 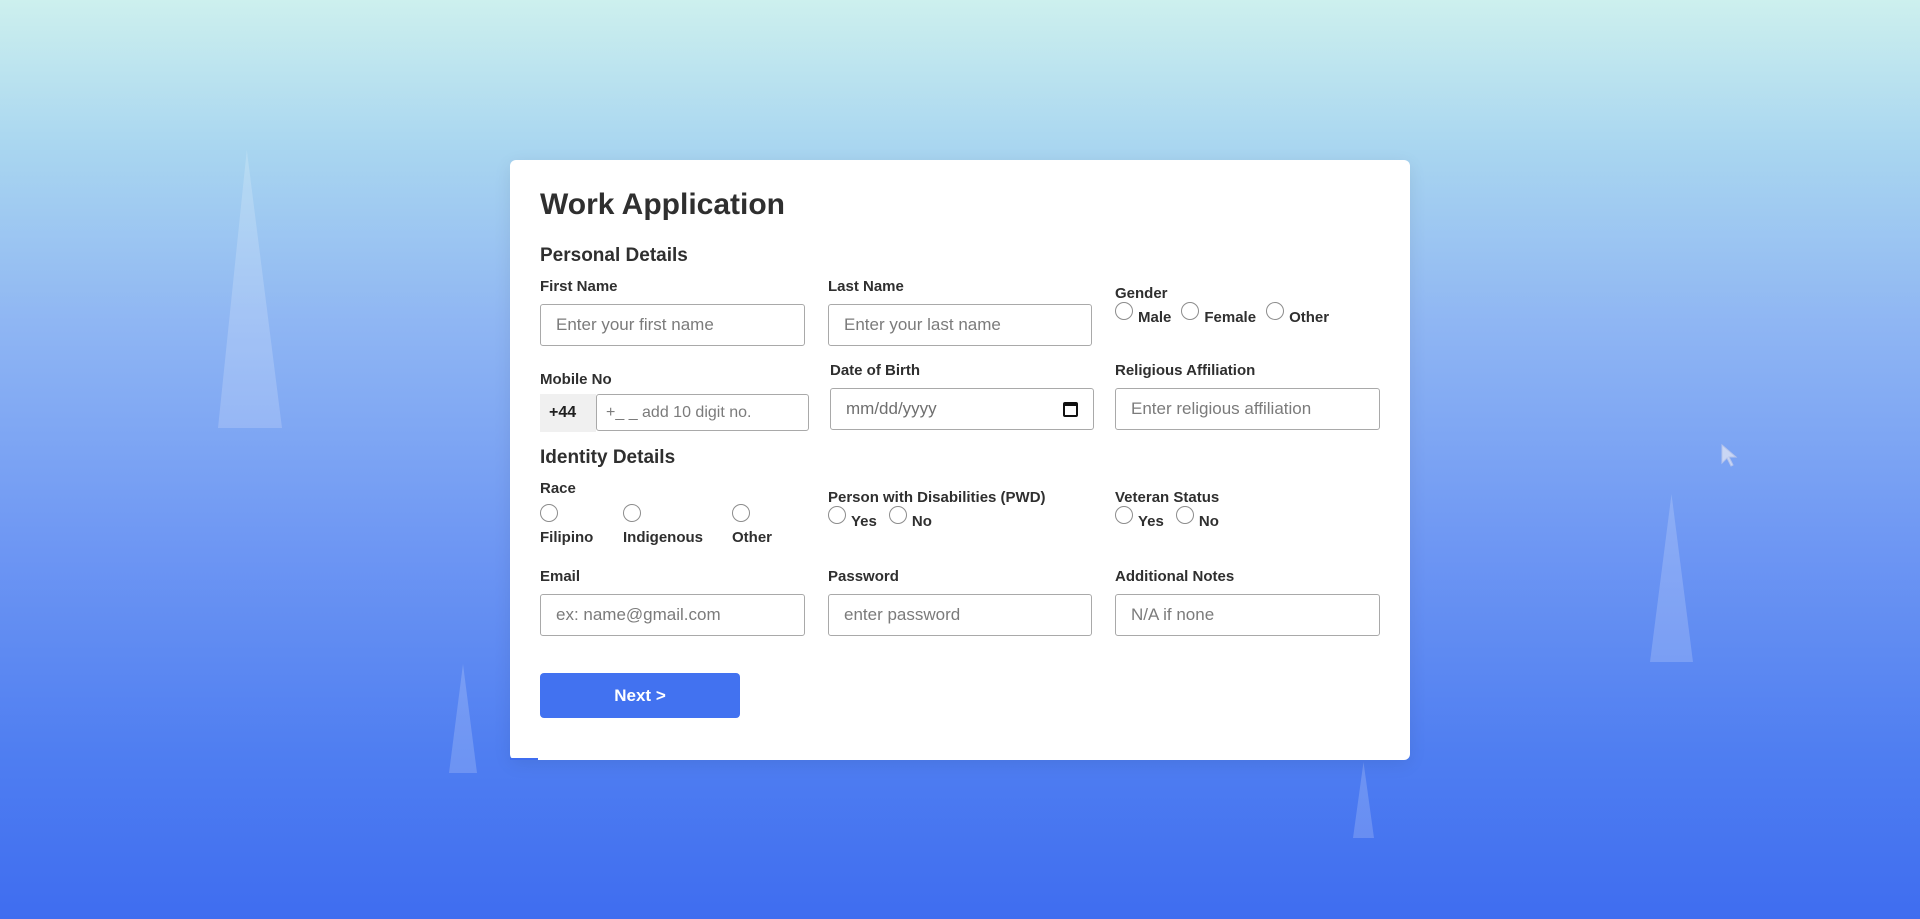 What do you see at coordinates (880, 518) in the screenshot?
I see `pwd-radio-group: Yes No` at bounding box center [880, 518].